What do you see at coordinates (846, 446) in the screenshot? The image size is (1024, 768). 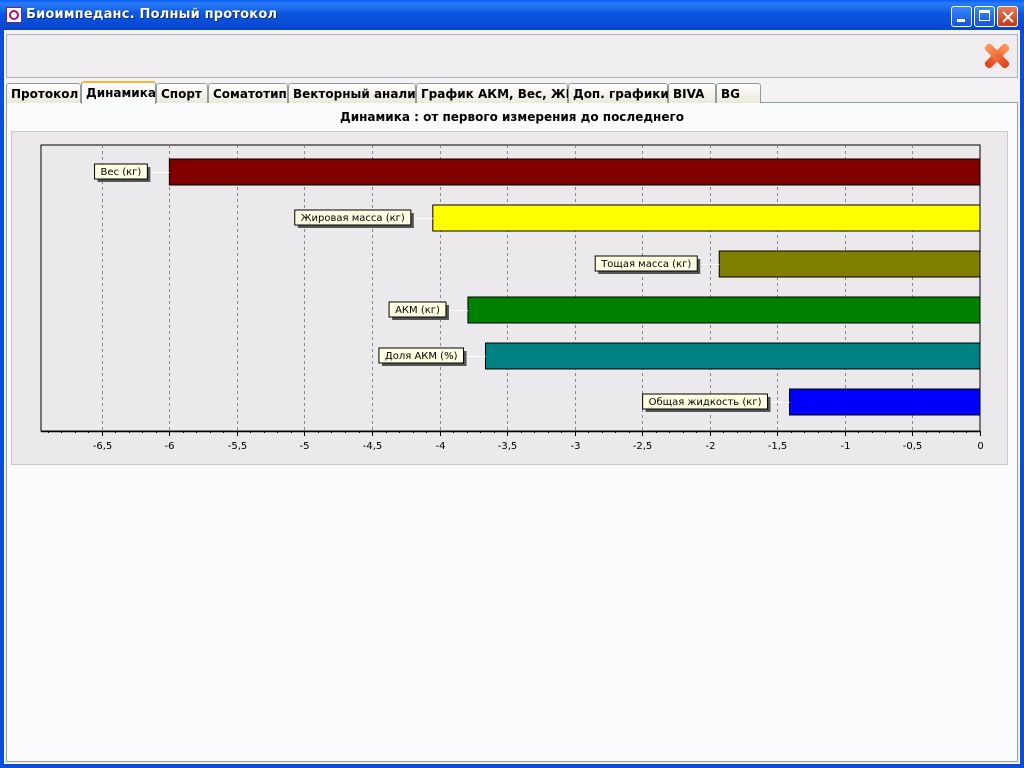 I see `x-tick-label: -1` at bounding box center [846, 446].